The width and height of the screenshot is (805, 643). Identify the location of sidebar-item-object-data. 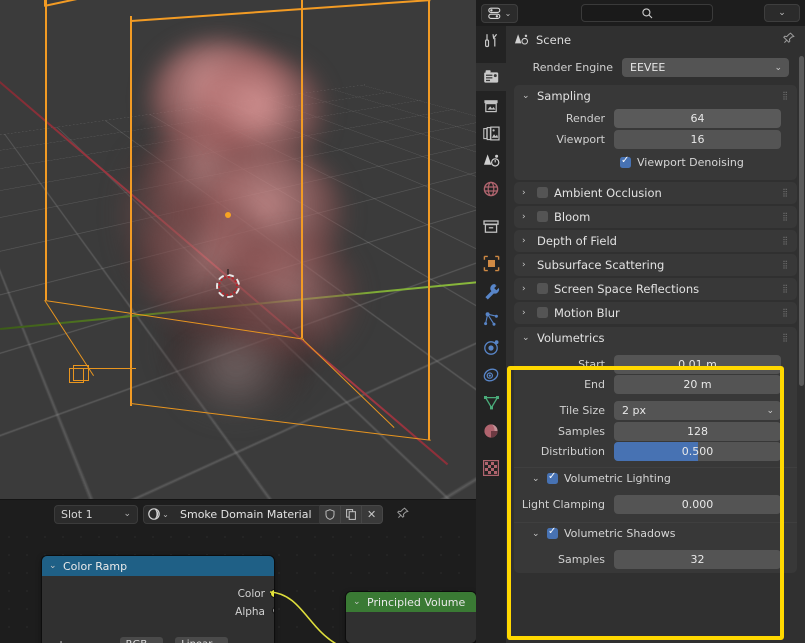
(491, 403).